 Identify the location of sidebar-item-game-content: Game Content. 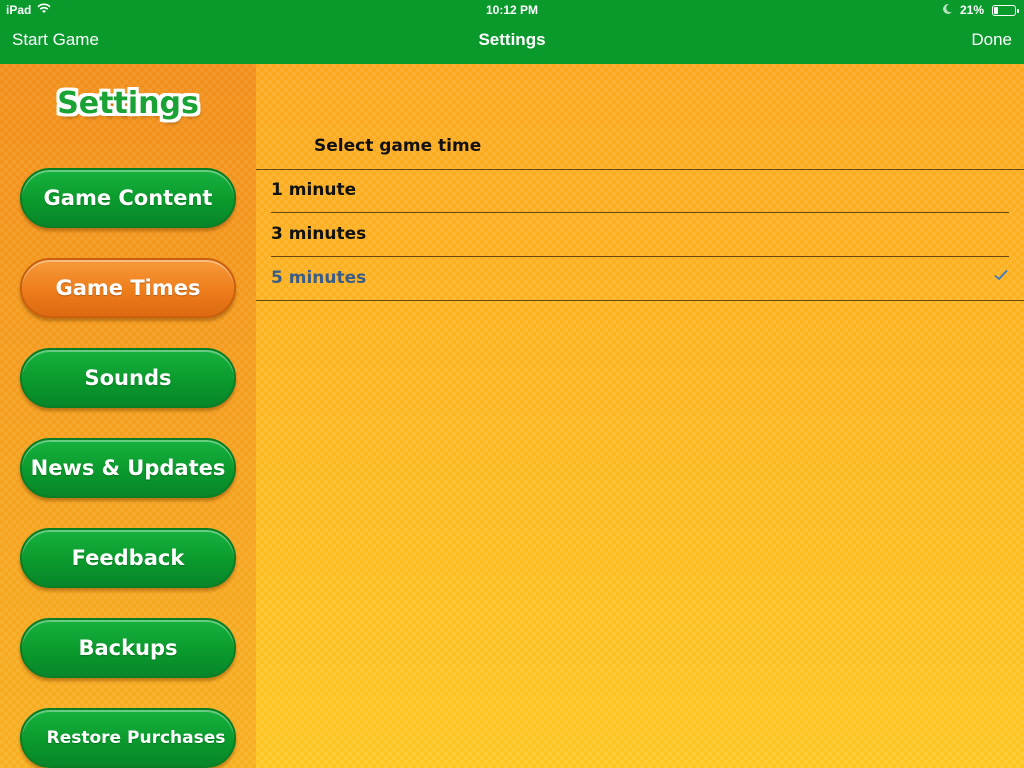
(128, 198).